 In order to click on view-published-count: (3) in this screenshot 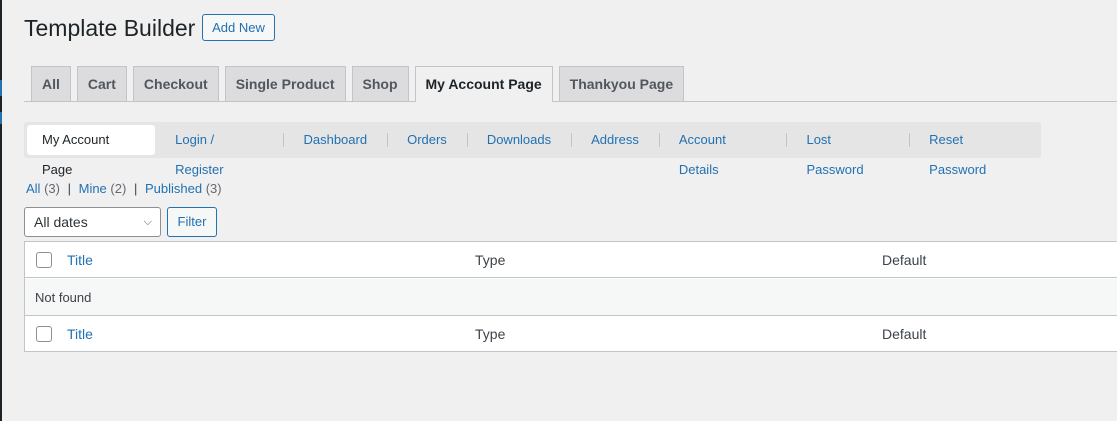, I will do `click(213, 188)`.